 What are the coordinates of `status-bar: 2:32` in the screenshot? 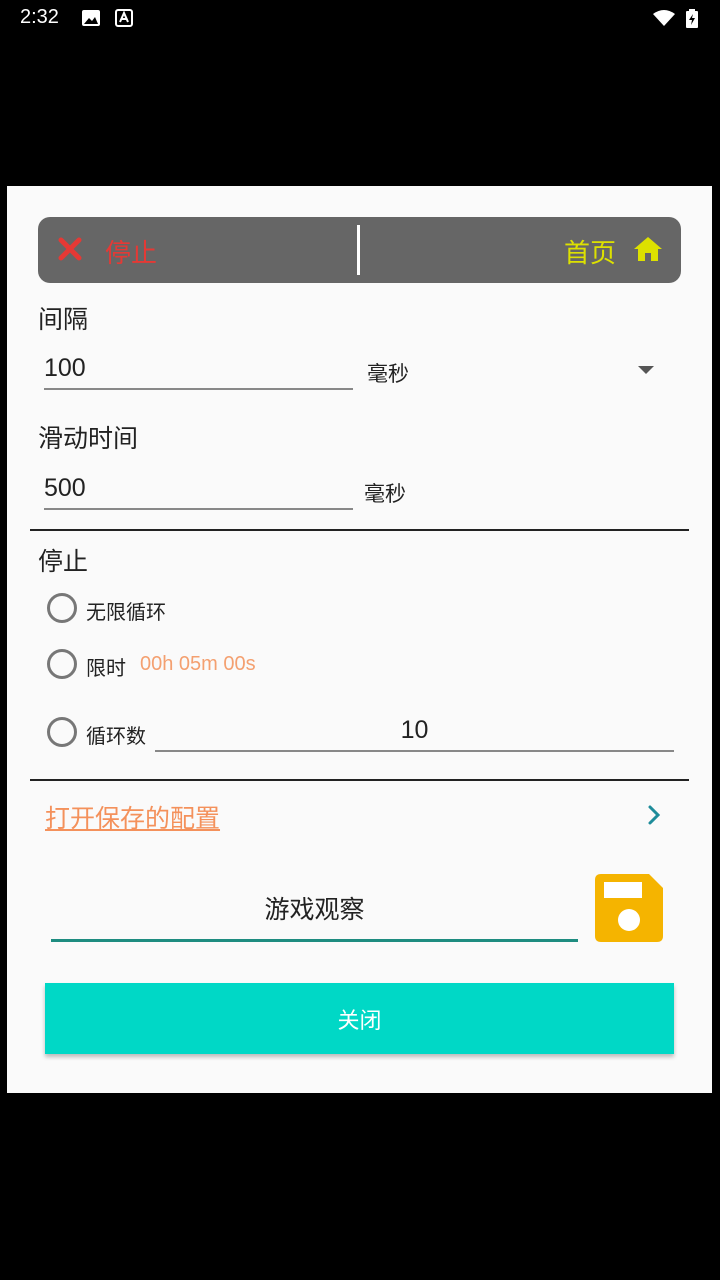 It's located at (360, 18).